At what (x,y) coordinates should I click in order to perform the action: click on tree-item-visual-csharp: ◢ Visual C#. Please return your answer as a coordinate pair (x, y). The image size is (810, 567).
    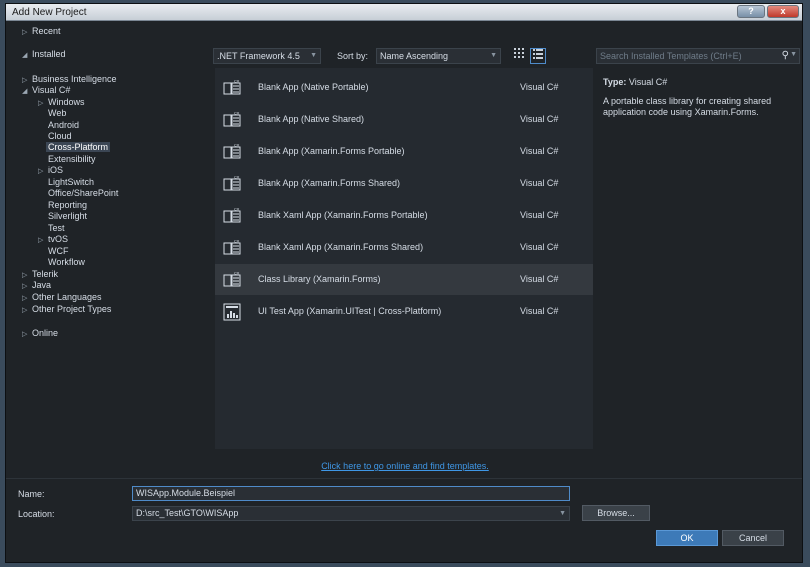
    Looking at the image, I should click on (46, 90).